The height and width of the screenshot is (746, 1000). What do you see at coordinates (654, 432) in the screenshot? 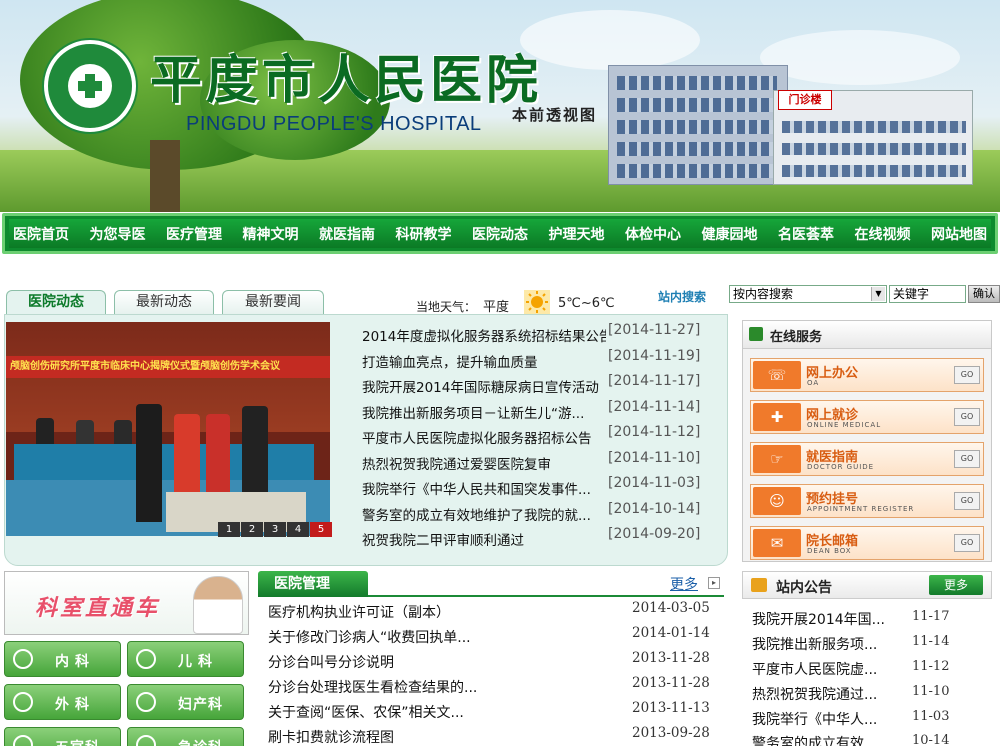
I see `news-date: [2014-11-12]` at bounding box center [654, 432].